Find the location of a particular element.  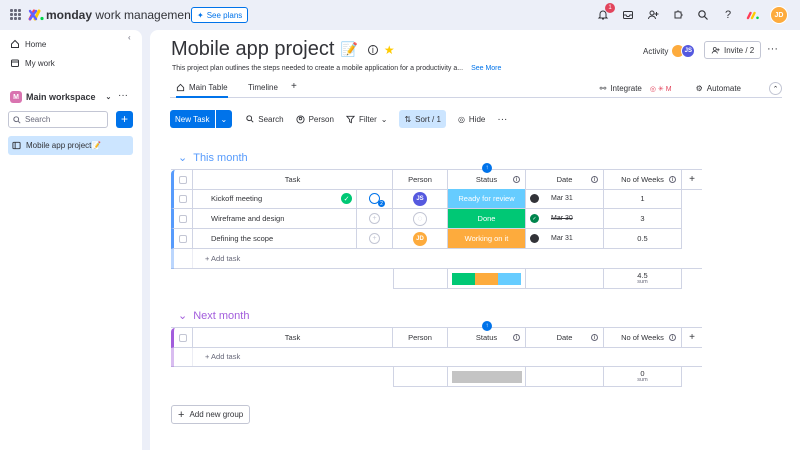

person-cell: JS is located at coordinates (420, 199).